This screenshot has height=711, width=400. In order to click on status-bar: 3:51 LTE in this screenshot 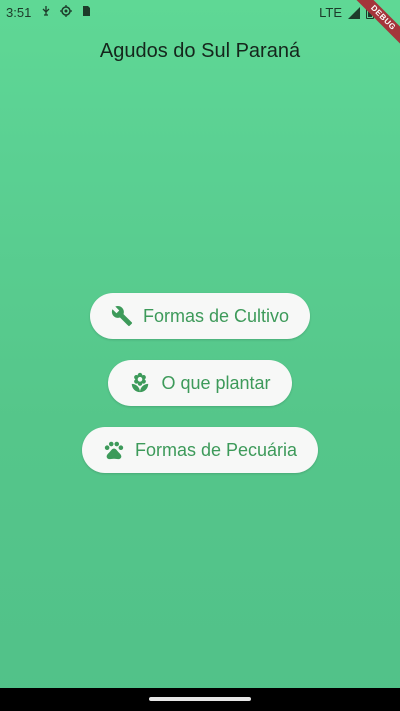, I will do `click(200, 13)`.